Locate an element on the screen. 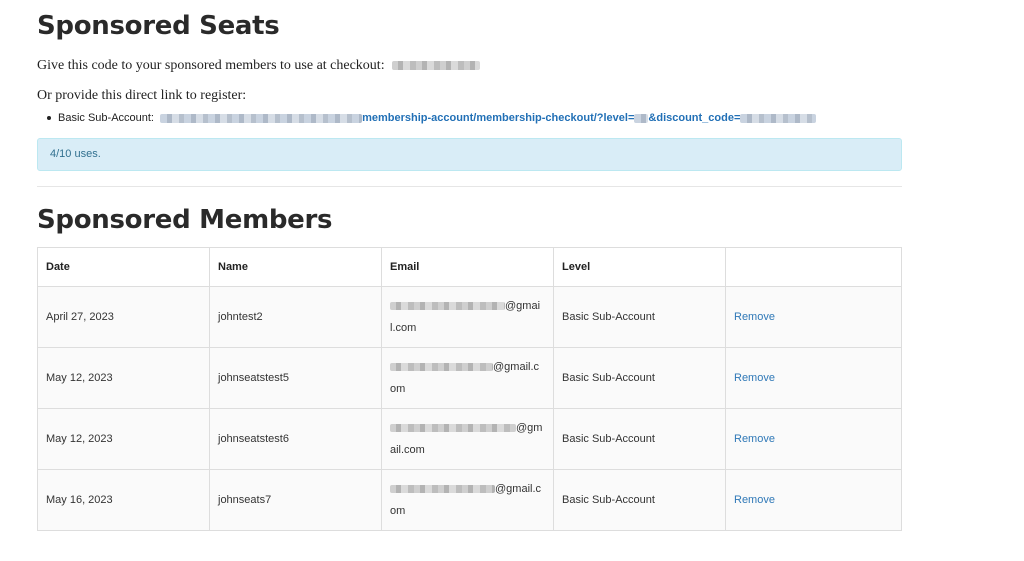 The height and width of the screenshot is (561, 1024). redacted-site-url is located at coordinates (261, 118).